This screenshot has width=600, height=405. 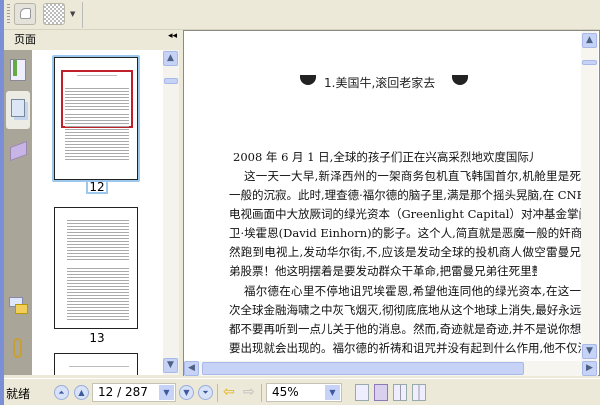 What do you see at coordinates (186, 392) in the screenshot?
I see `next-page-button: ▼` at bounding box center [186, 392].